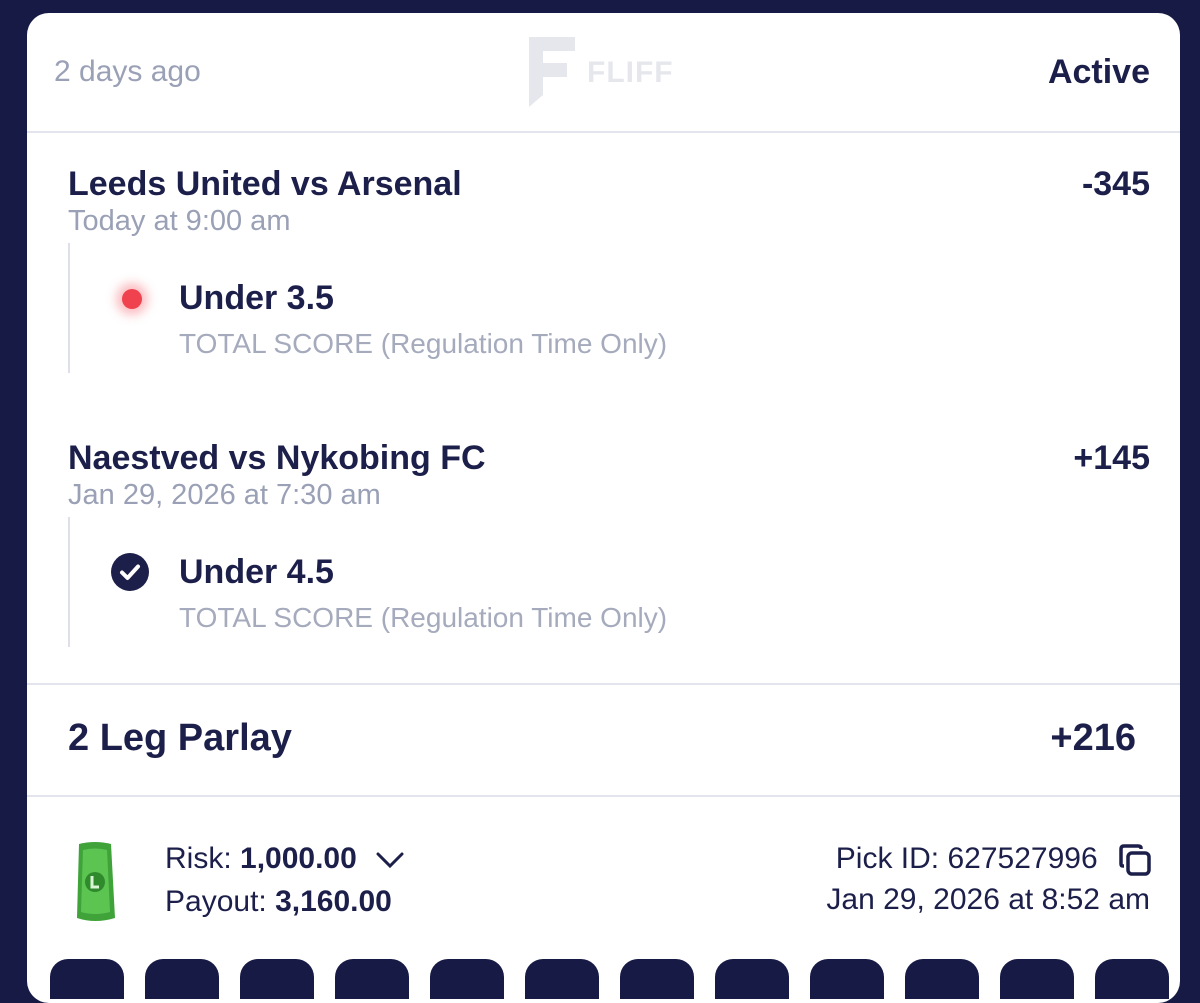  Describe the element at coordinates (603, 740) in the screenshot. I see `parlay-summary: 2 Leg Parlay +216` at that location.